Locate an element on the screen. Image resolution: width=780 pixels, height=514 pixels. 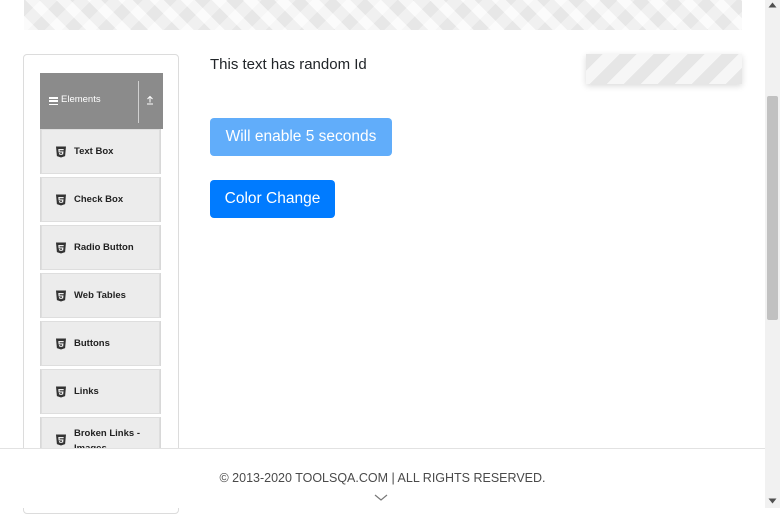
collapse-up-icon is located at coordinates (150, 100).